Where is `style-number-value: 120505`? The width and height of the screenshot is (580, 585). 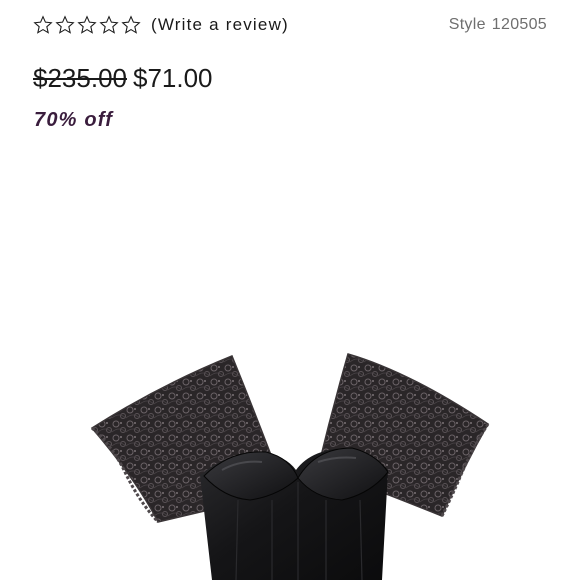
style-number-value: 120505 is located at coordinates (519, 24).